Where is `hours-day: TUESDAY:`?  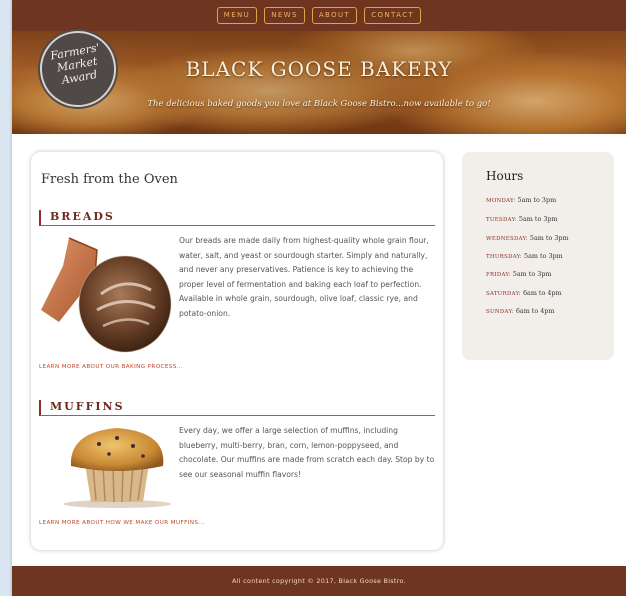
hours-day: TUESDAY: is located at coordinates (501, 220).